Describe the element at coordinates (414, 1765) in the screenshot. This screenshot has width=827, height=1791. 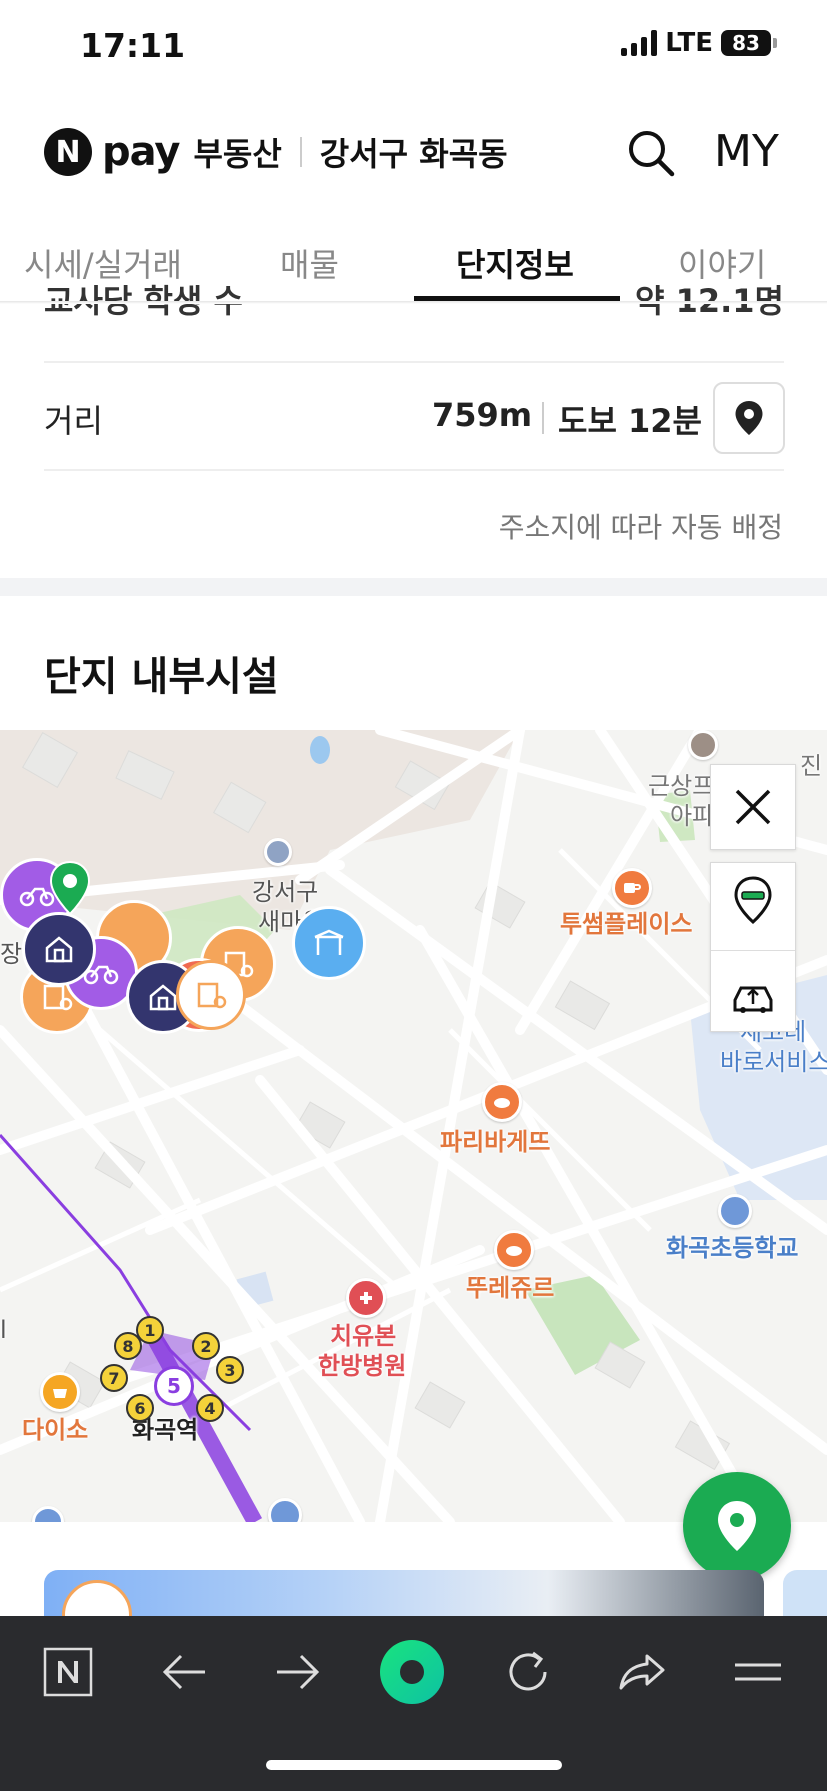
I see `home-indicator` at that location.